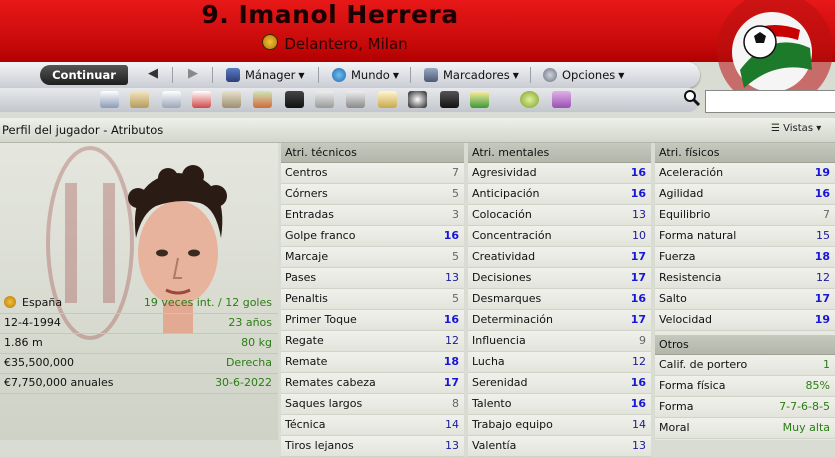 This screenshot has height=457, width=835. Describe the element at coordinates (492, 403) in the screenshot. I see `attribute-name: Talento` at that location.